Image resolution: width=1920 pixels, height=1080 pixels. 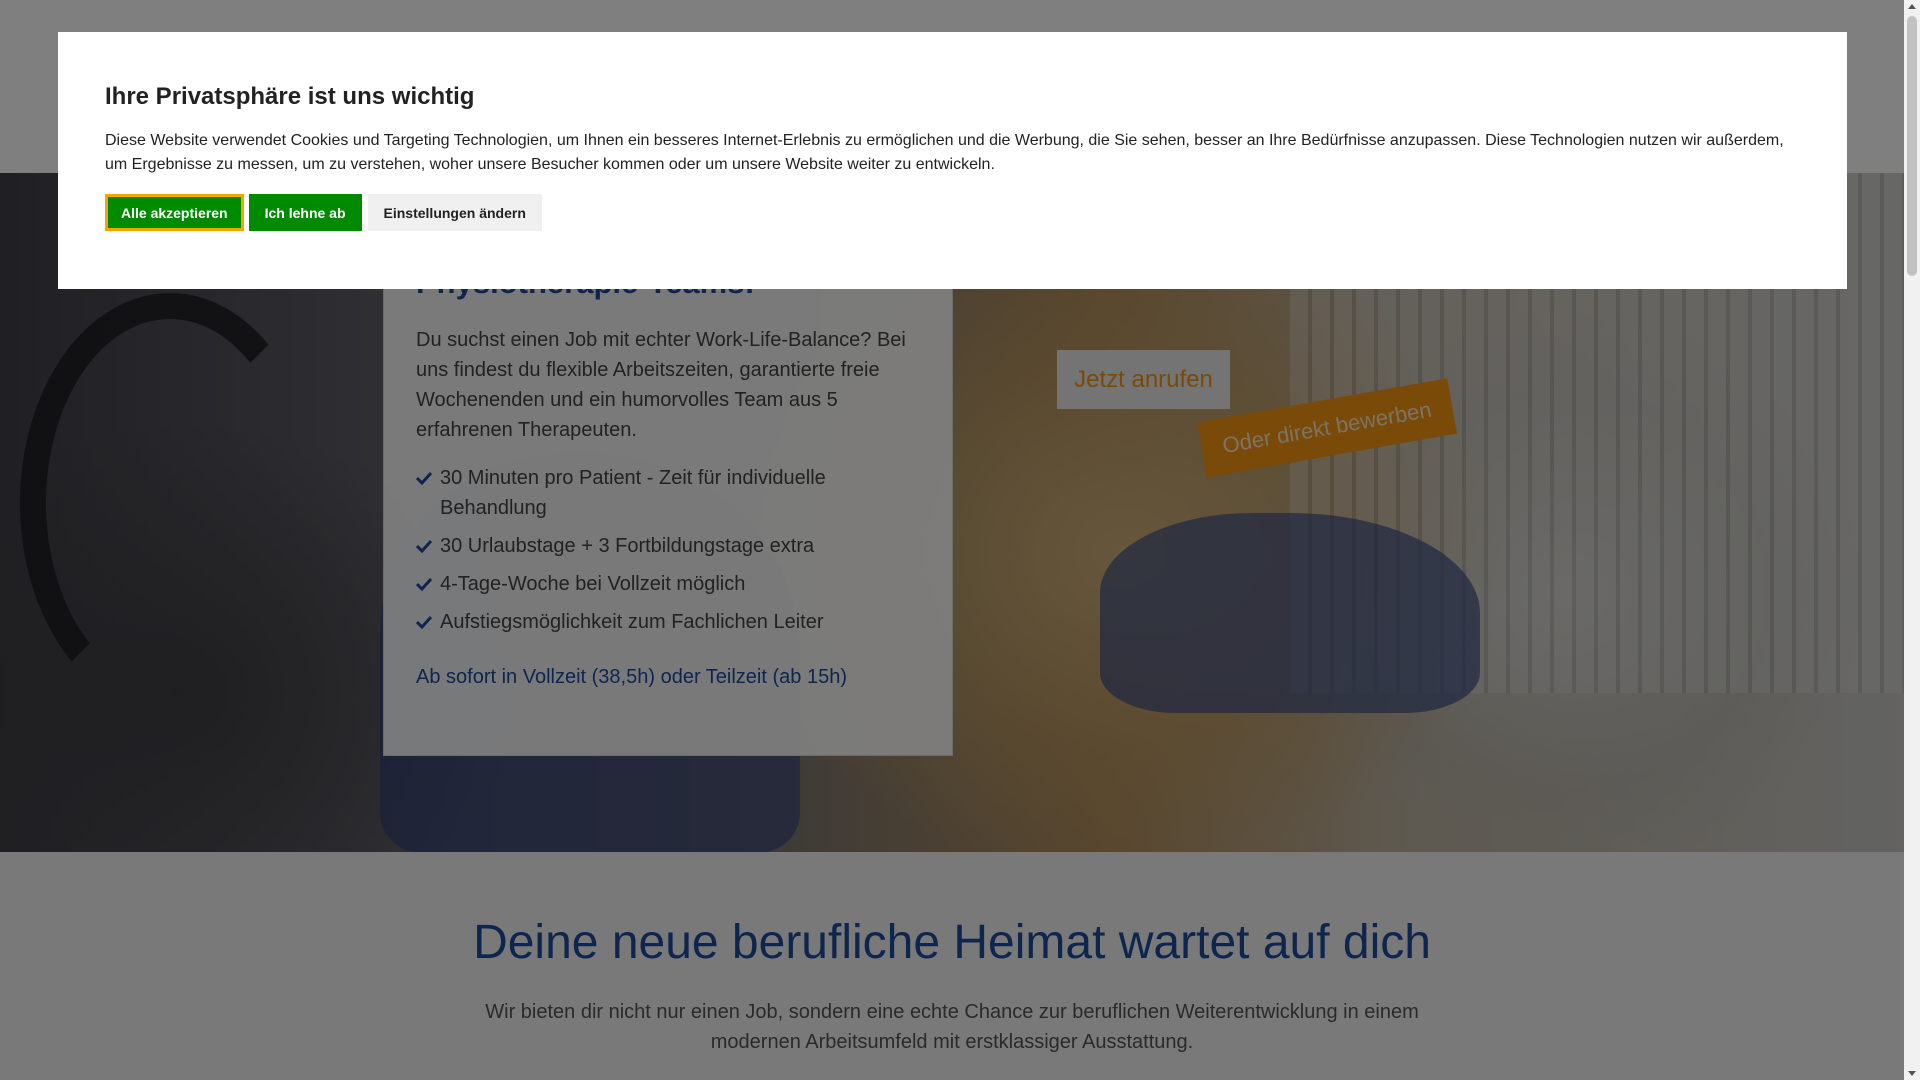 I want to click on page-scrollbar, so click(x=1912, y=540).